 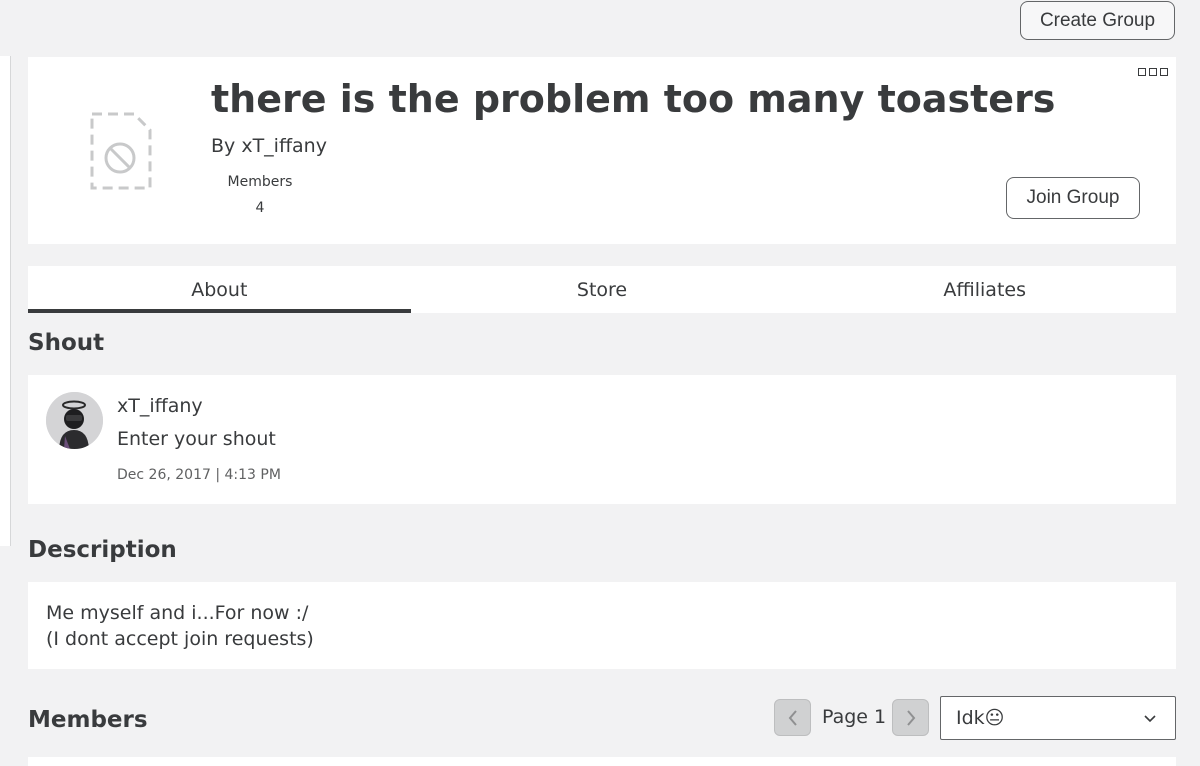 What do you see at coordinates (196, 439) in the screenshot?
I see `shout-text: Enter your shout` at bounding box center [196, 439].